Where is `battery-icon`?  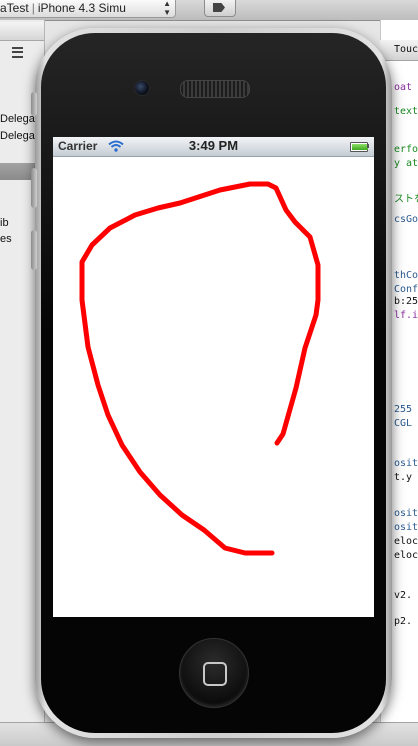
battery-icon is located at coordinates (359, 147).